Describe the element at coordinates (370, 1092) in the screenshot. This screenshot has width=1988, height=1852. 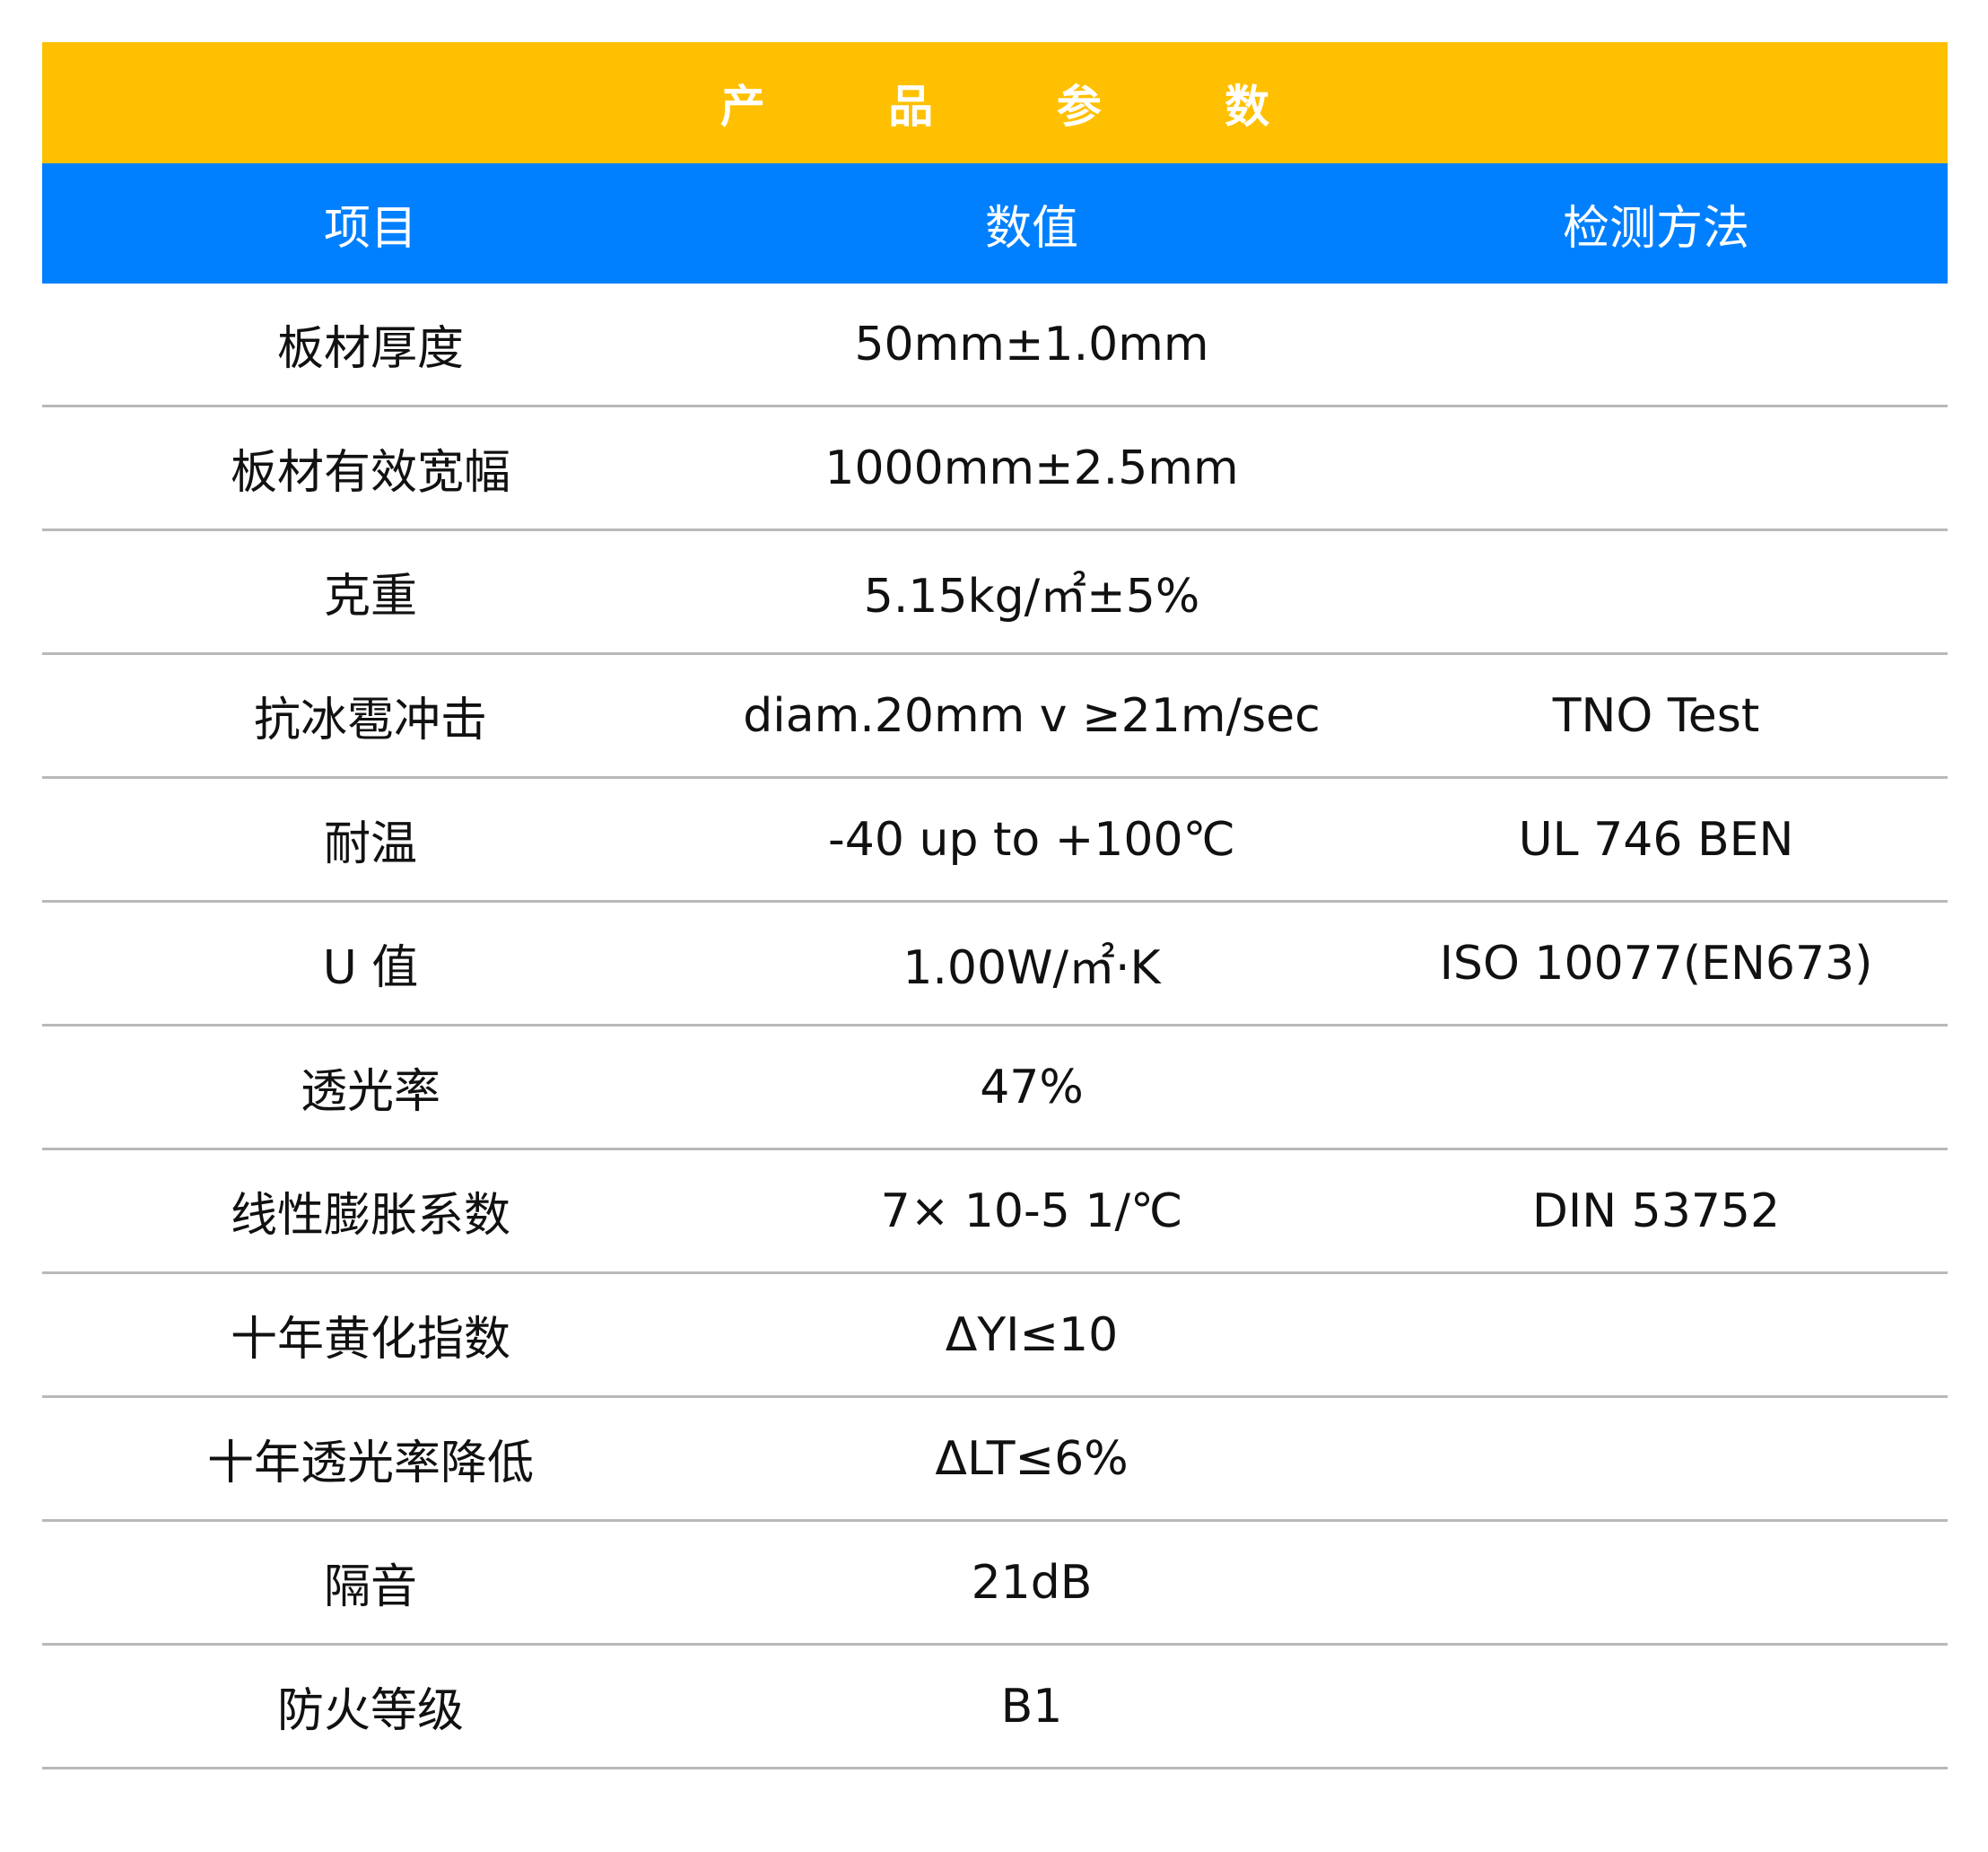
I see `row-item: 透光率` at that location.